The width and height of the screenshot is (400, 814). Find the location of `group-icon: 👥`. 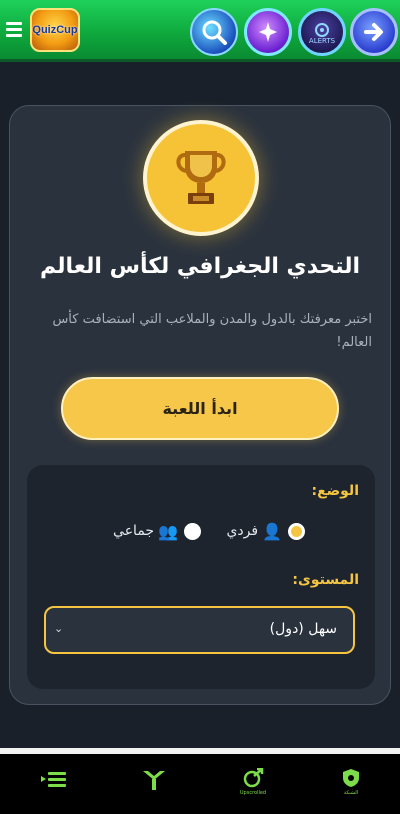

group-icon: 👥 is located at coordinates (168, 531).